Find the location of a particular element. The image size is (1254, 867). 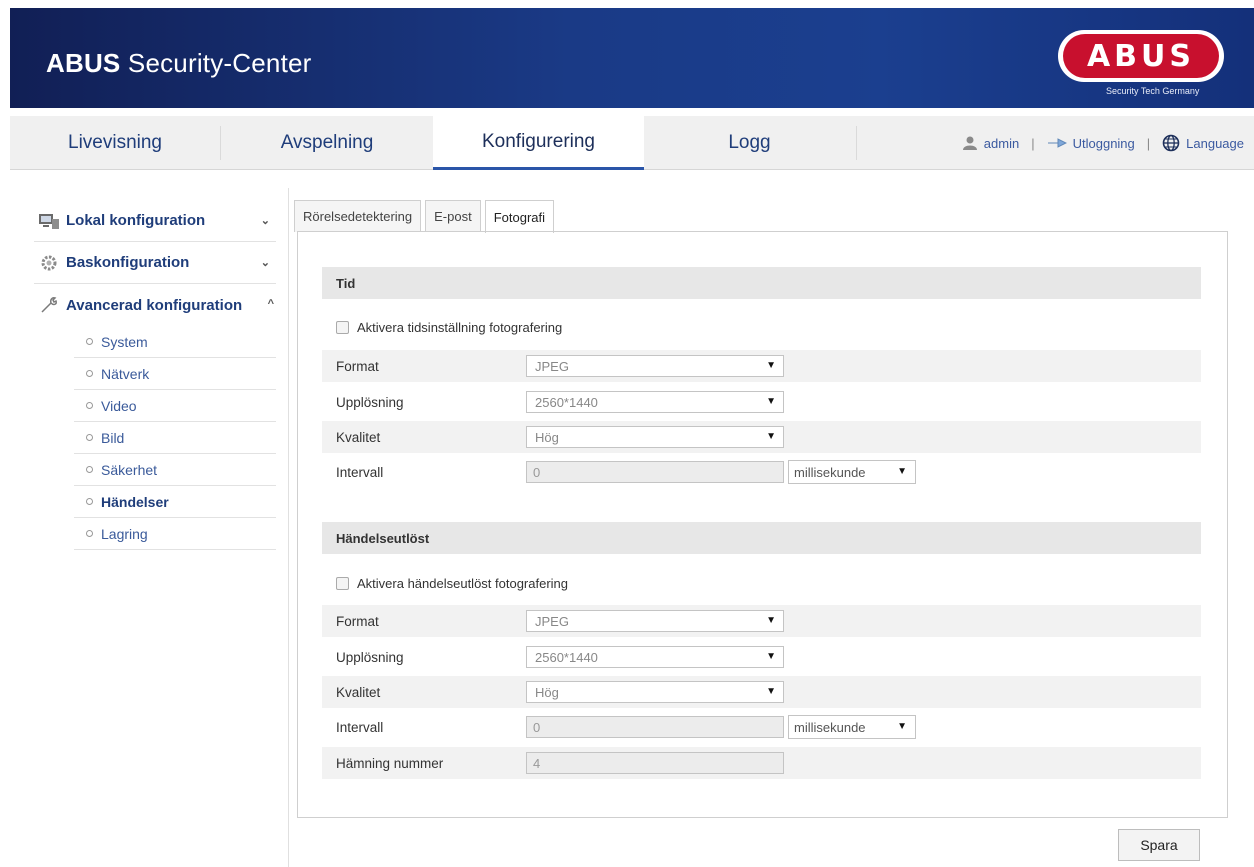

content-tabs: Rörelsedetektering E-post Fotografi is located at coordinates (426, 216).